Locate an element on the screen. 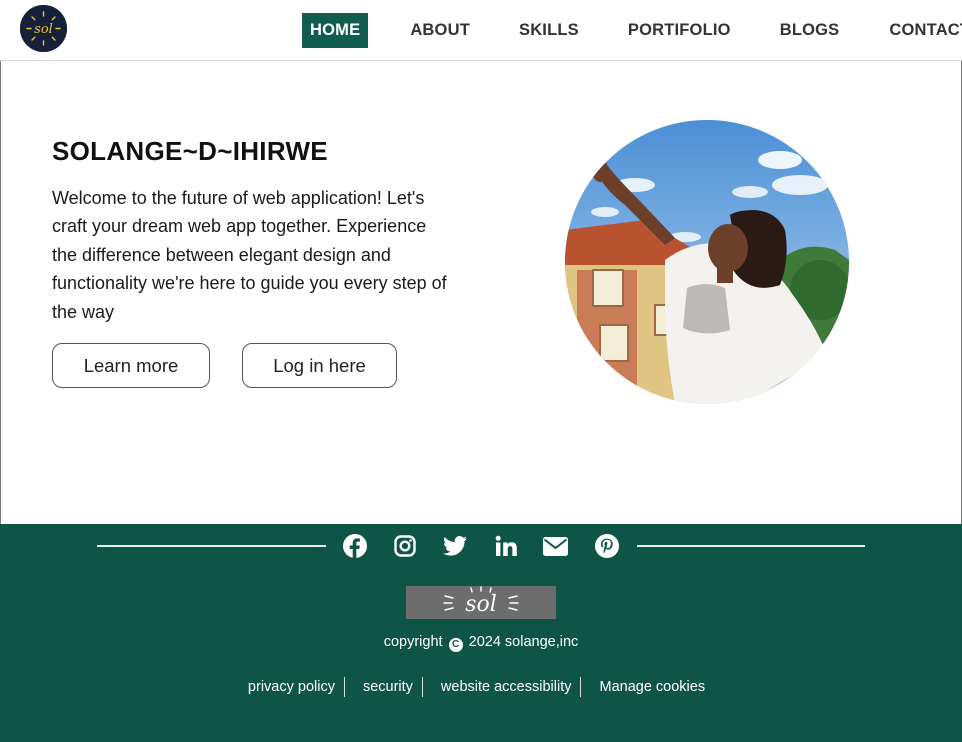  envelope-icon is located at coordinates (555, 546).